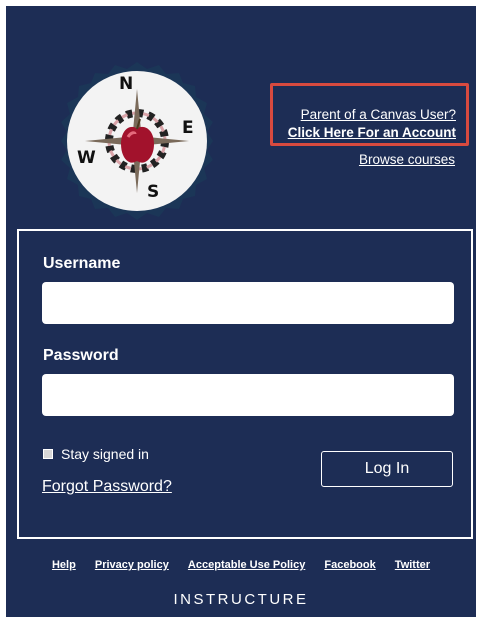 The height and width of the screenshot is (621, 481). Describe the element at coordinates (248, 395) in the screenshot. I see `password-input` at that location.